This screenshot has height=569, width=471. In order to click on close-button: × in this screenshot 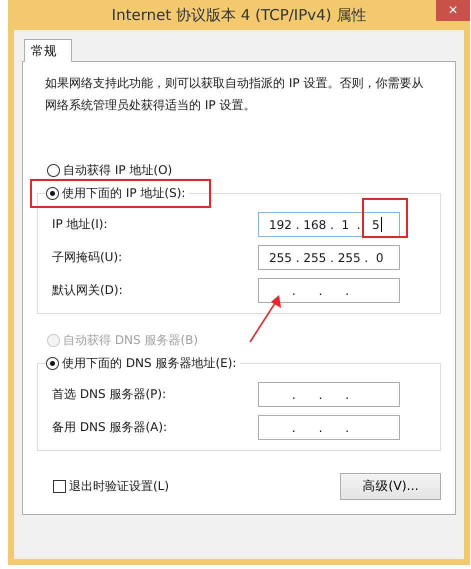, I will do `click(453, 10)`.